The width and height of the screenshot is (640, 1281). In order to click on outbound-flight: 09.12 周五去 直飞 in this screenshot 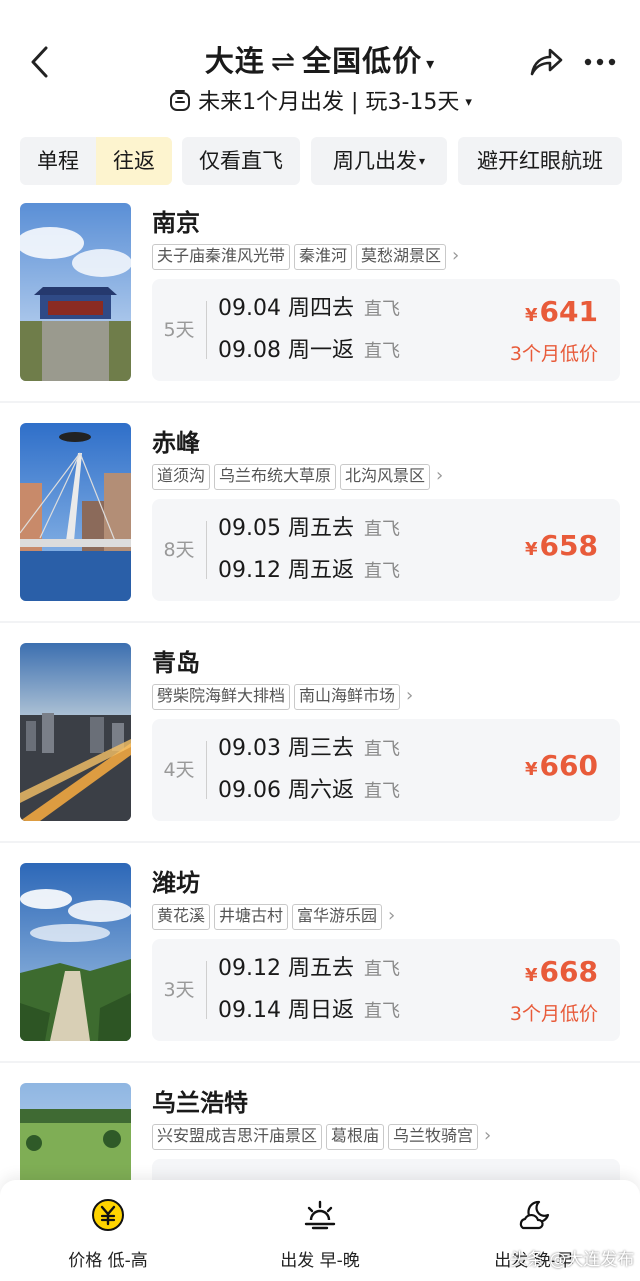, I will do `click(309, 969)`.